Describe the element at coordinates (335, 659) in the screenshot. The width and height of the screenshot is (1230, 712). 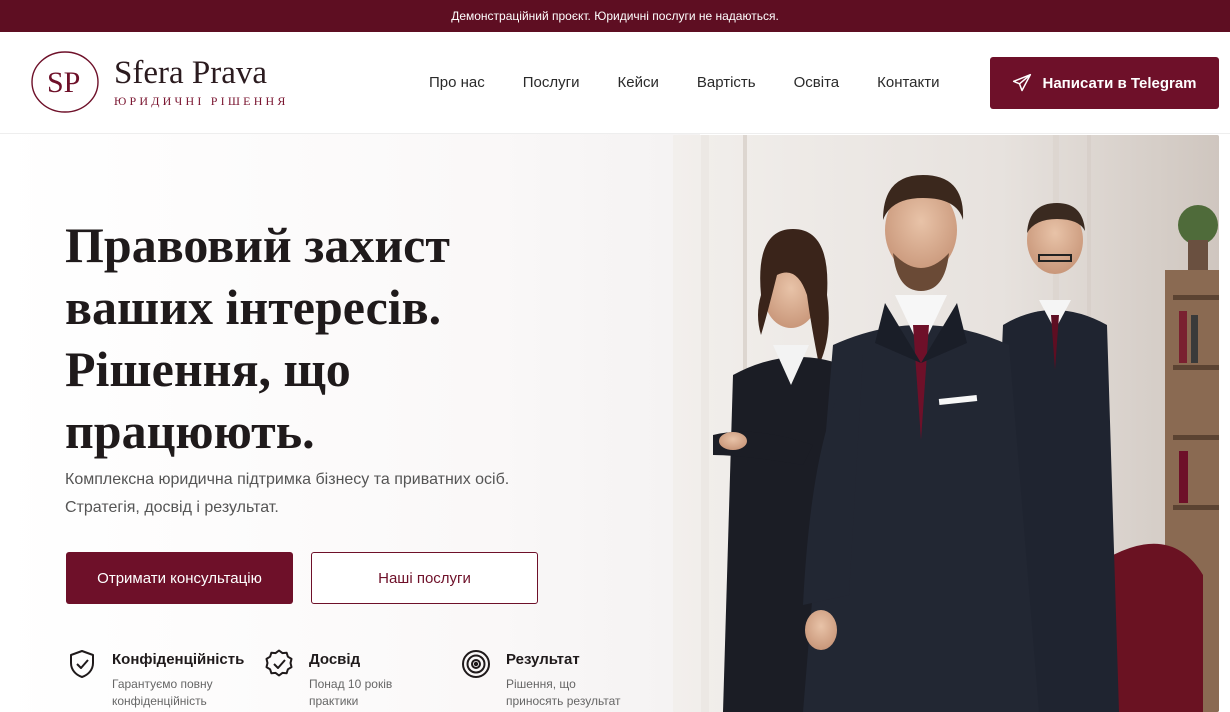
I see `feature-title: Досвід` at that location.